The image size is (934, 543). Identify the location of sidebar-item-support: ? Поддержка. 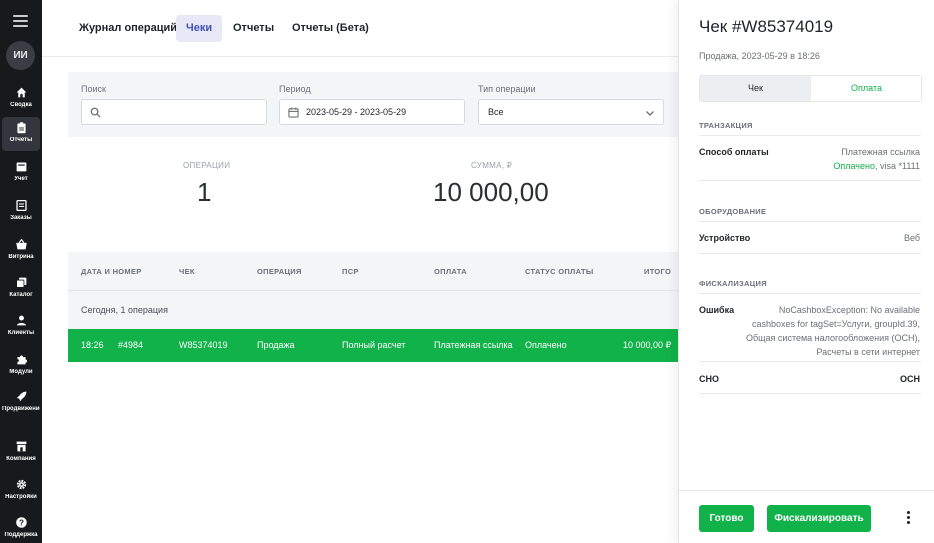
(21, 527).